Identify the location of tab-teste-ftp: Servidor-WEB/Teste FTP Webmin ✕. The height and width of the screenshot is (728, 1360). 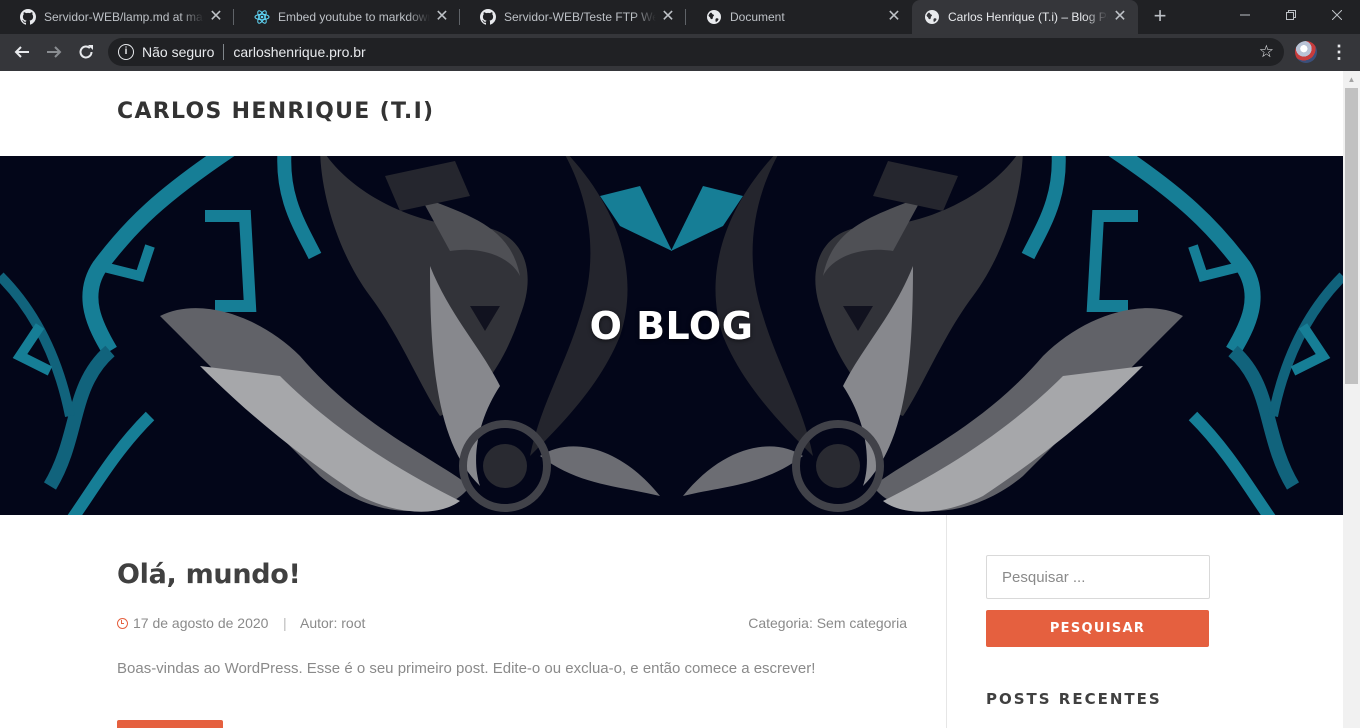
(573, 17).